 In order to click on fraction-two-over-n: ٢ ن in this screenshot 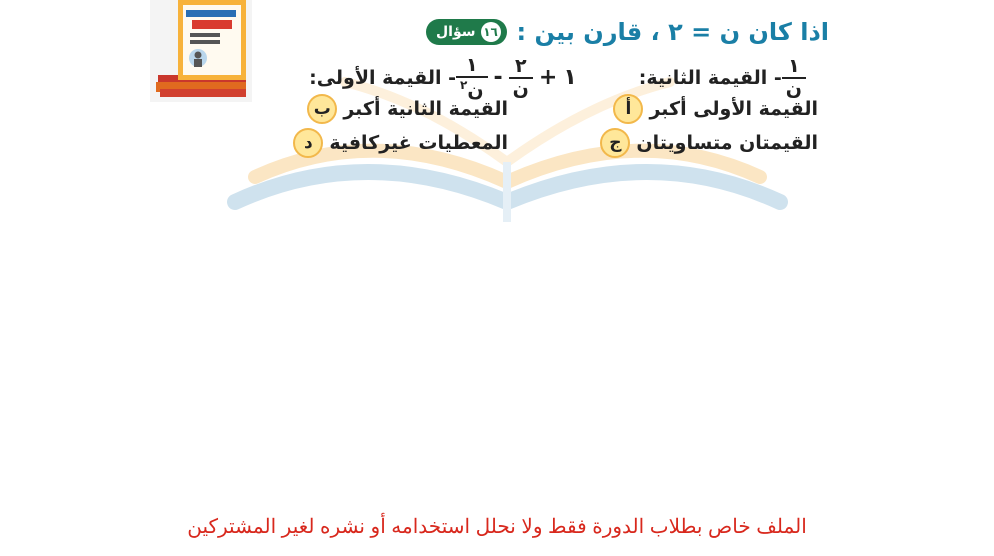, I will do `click(520, 76)`.